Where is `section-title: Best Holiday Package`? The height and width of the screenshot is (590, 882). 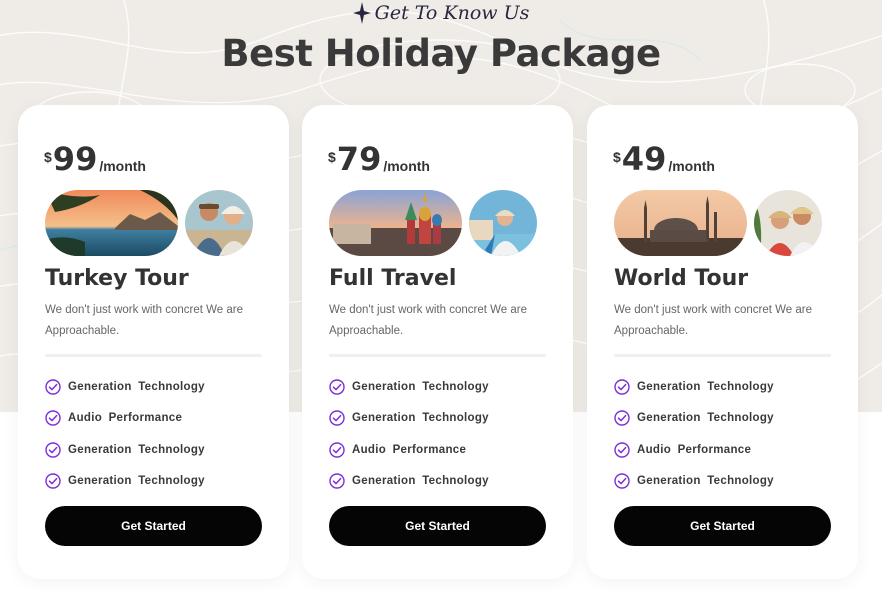 section-title: Best Holiday Package is located at coordinates (441, 53).